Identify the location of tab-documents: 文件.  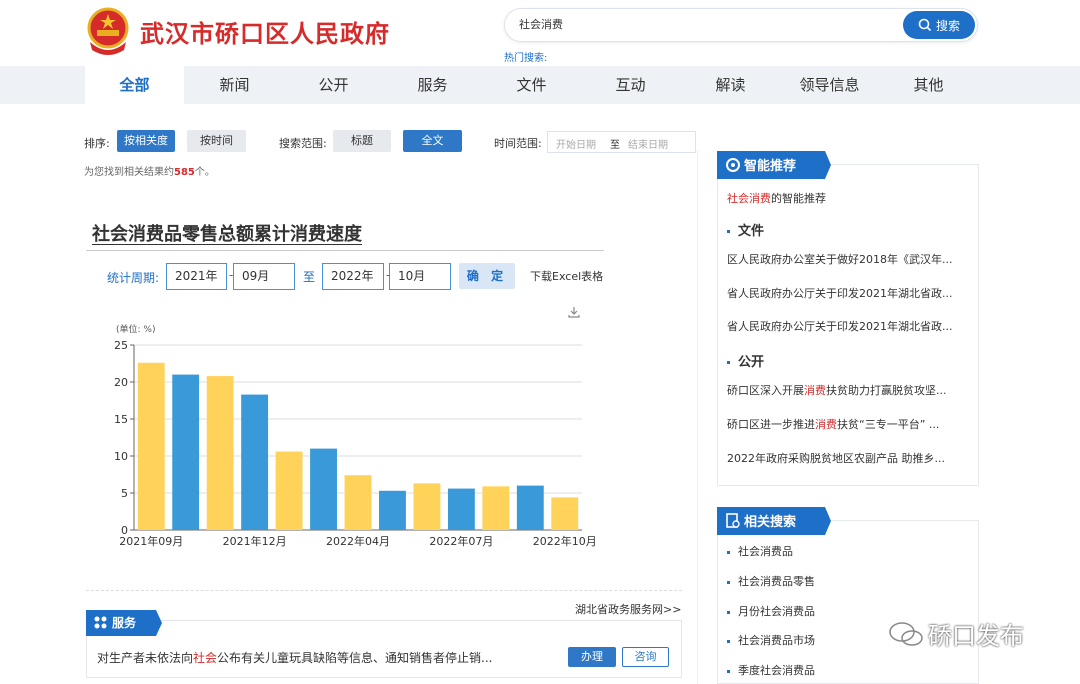
(531, 85).